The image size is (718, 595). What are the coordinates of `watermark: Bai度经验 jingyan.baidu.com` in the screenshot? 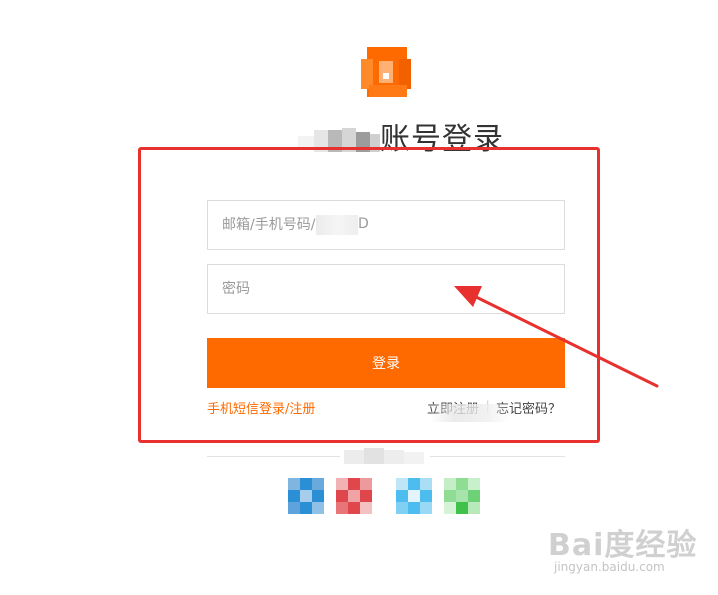 It's located at (628, 552).